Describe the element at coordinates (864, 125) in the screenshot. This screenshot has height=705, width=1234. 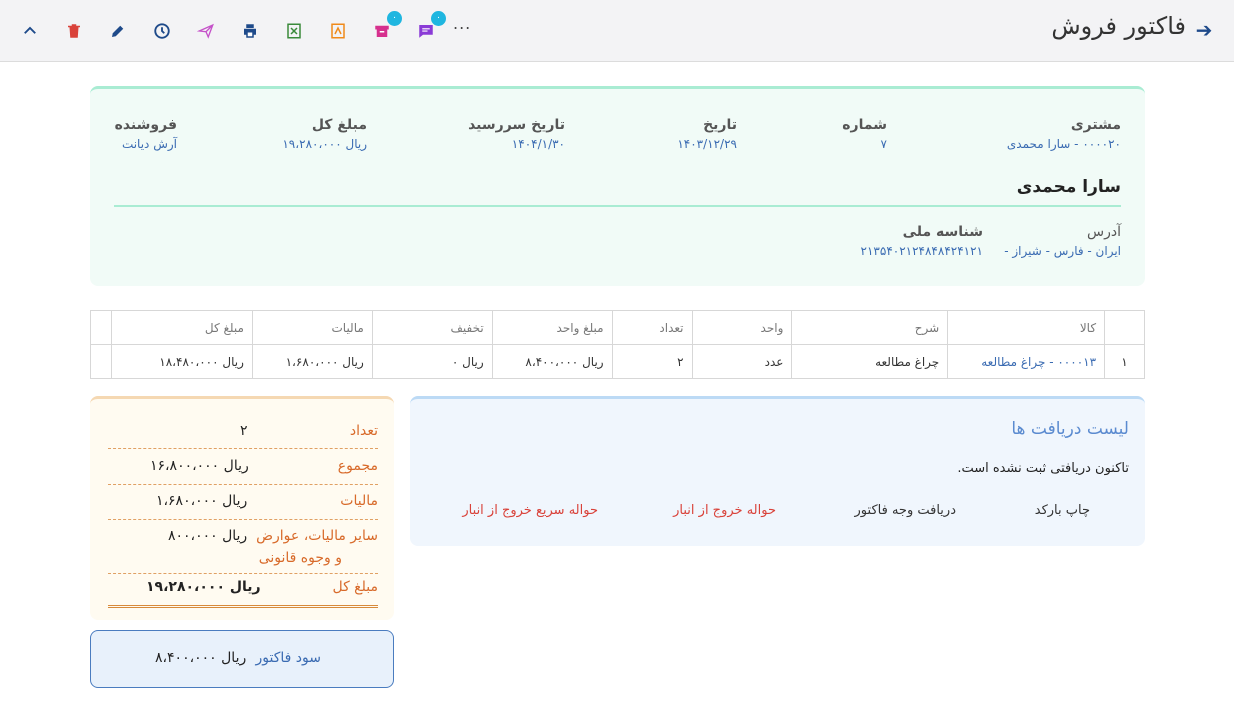
I see `number-label: شماره` at that location.